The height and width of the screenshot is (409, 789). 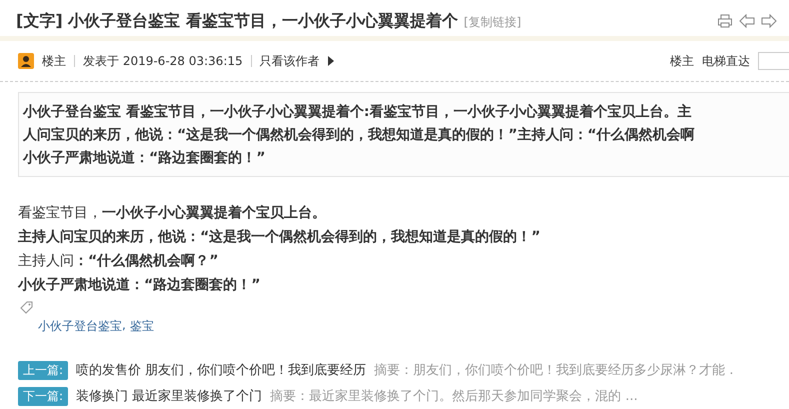 What do you see at coordinates (54, 61) in the screenshot?
I see `author-label: 楼主` at bounding box center [54, 61].